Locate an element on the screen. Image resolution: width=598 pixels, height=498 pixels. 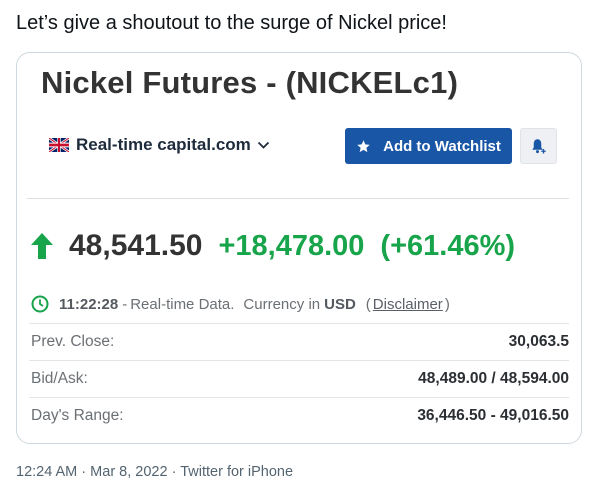
stat-row-bid-ask: Bid/Ask: 48,489.00 / 48,594.00 is located at coordinates (299, 378).